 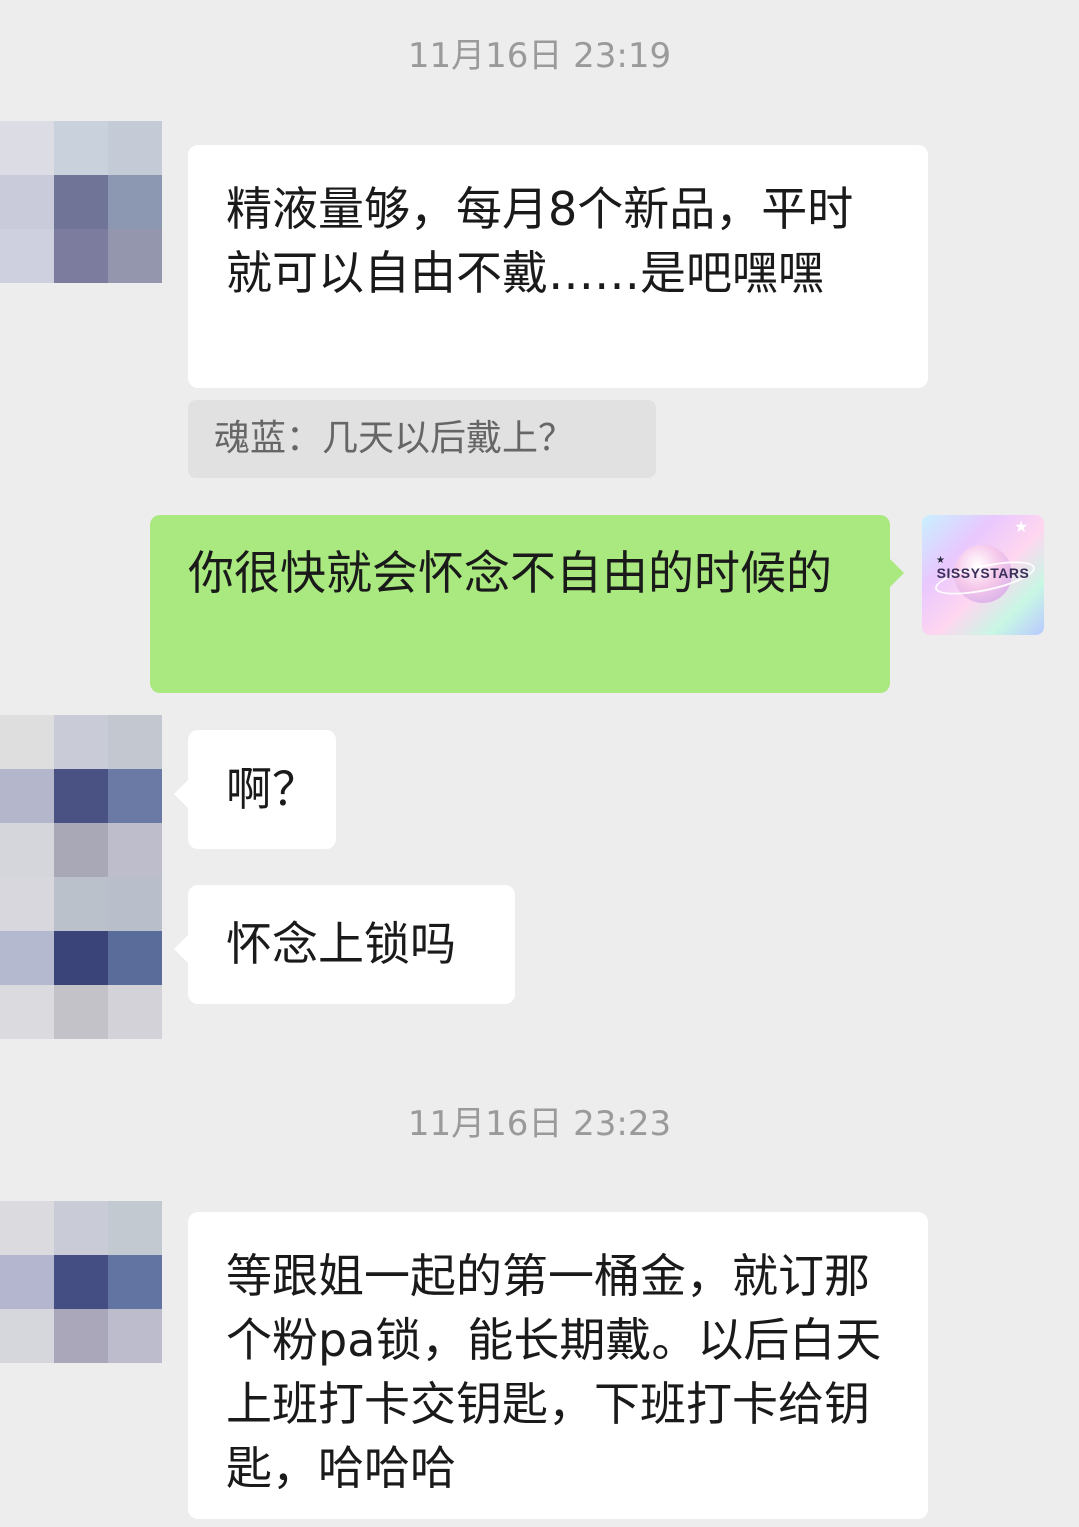 I want to click on message-text: 啊？, so click(x=272, y=789).